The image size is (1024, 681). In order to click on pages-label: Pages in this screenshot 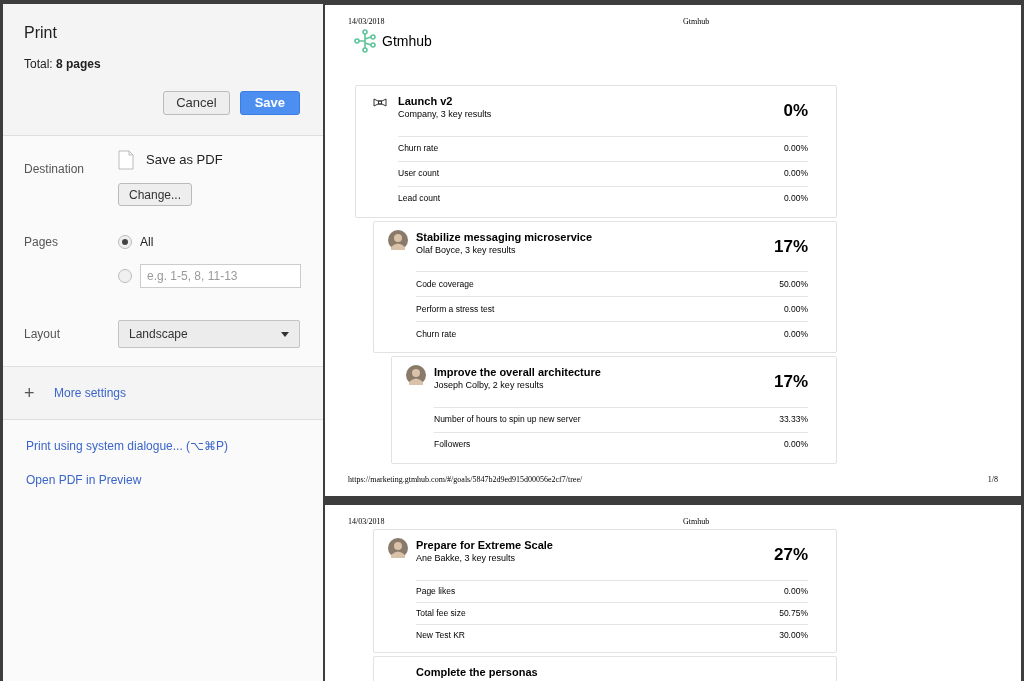, I will do `click(42, 242)`.